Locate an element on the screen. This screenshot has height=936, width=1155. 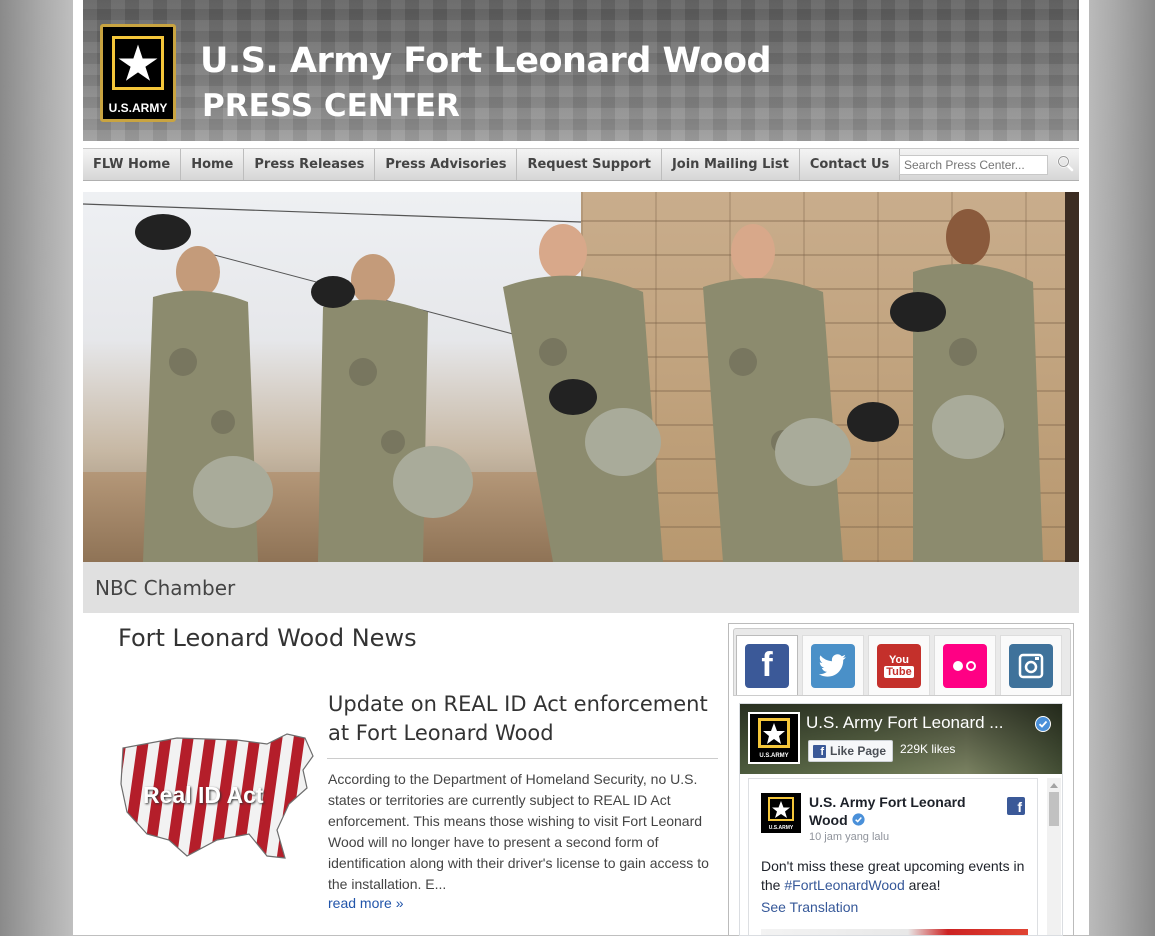
nav-item-flw-home: FLW Home is located at coordinates (132, 164).